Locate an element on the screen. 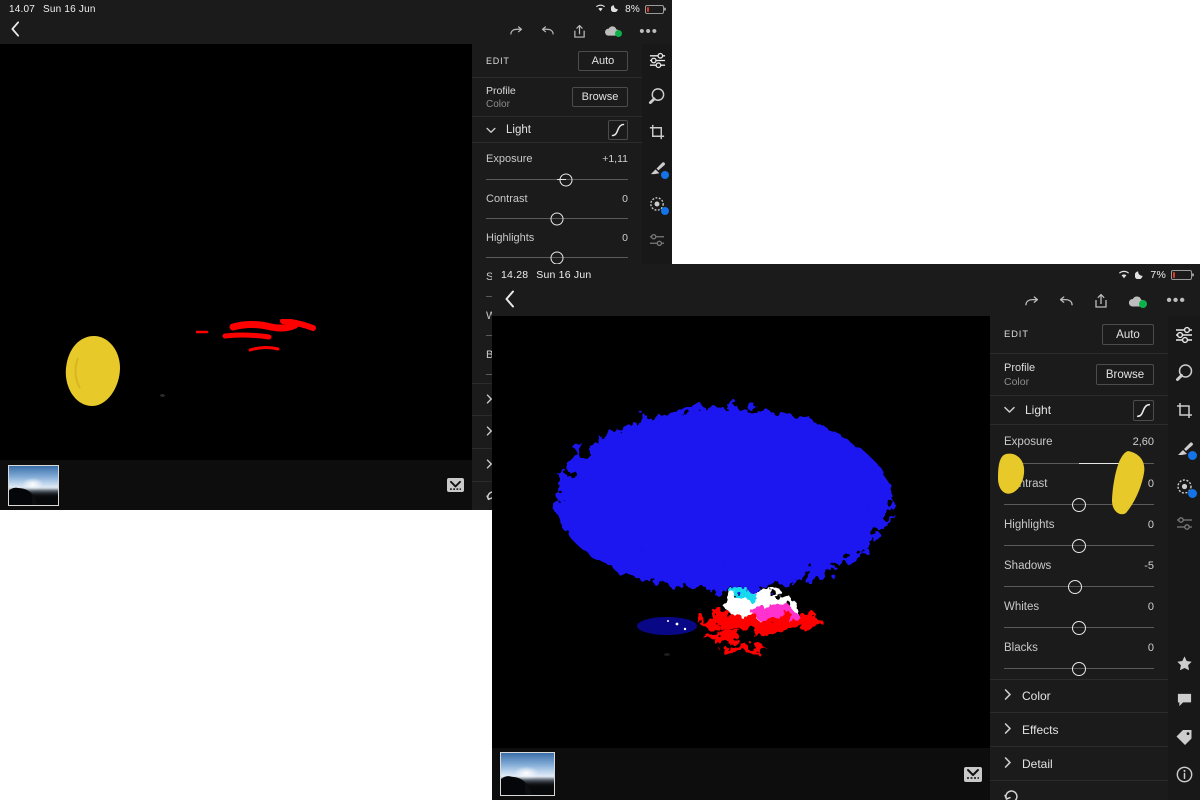 This screenshot has height=800, width=1200. slider-whites: Whites 0 is located at coordinates (1079, 618).